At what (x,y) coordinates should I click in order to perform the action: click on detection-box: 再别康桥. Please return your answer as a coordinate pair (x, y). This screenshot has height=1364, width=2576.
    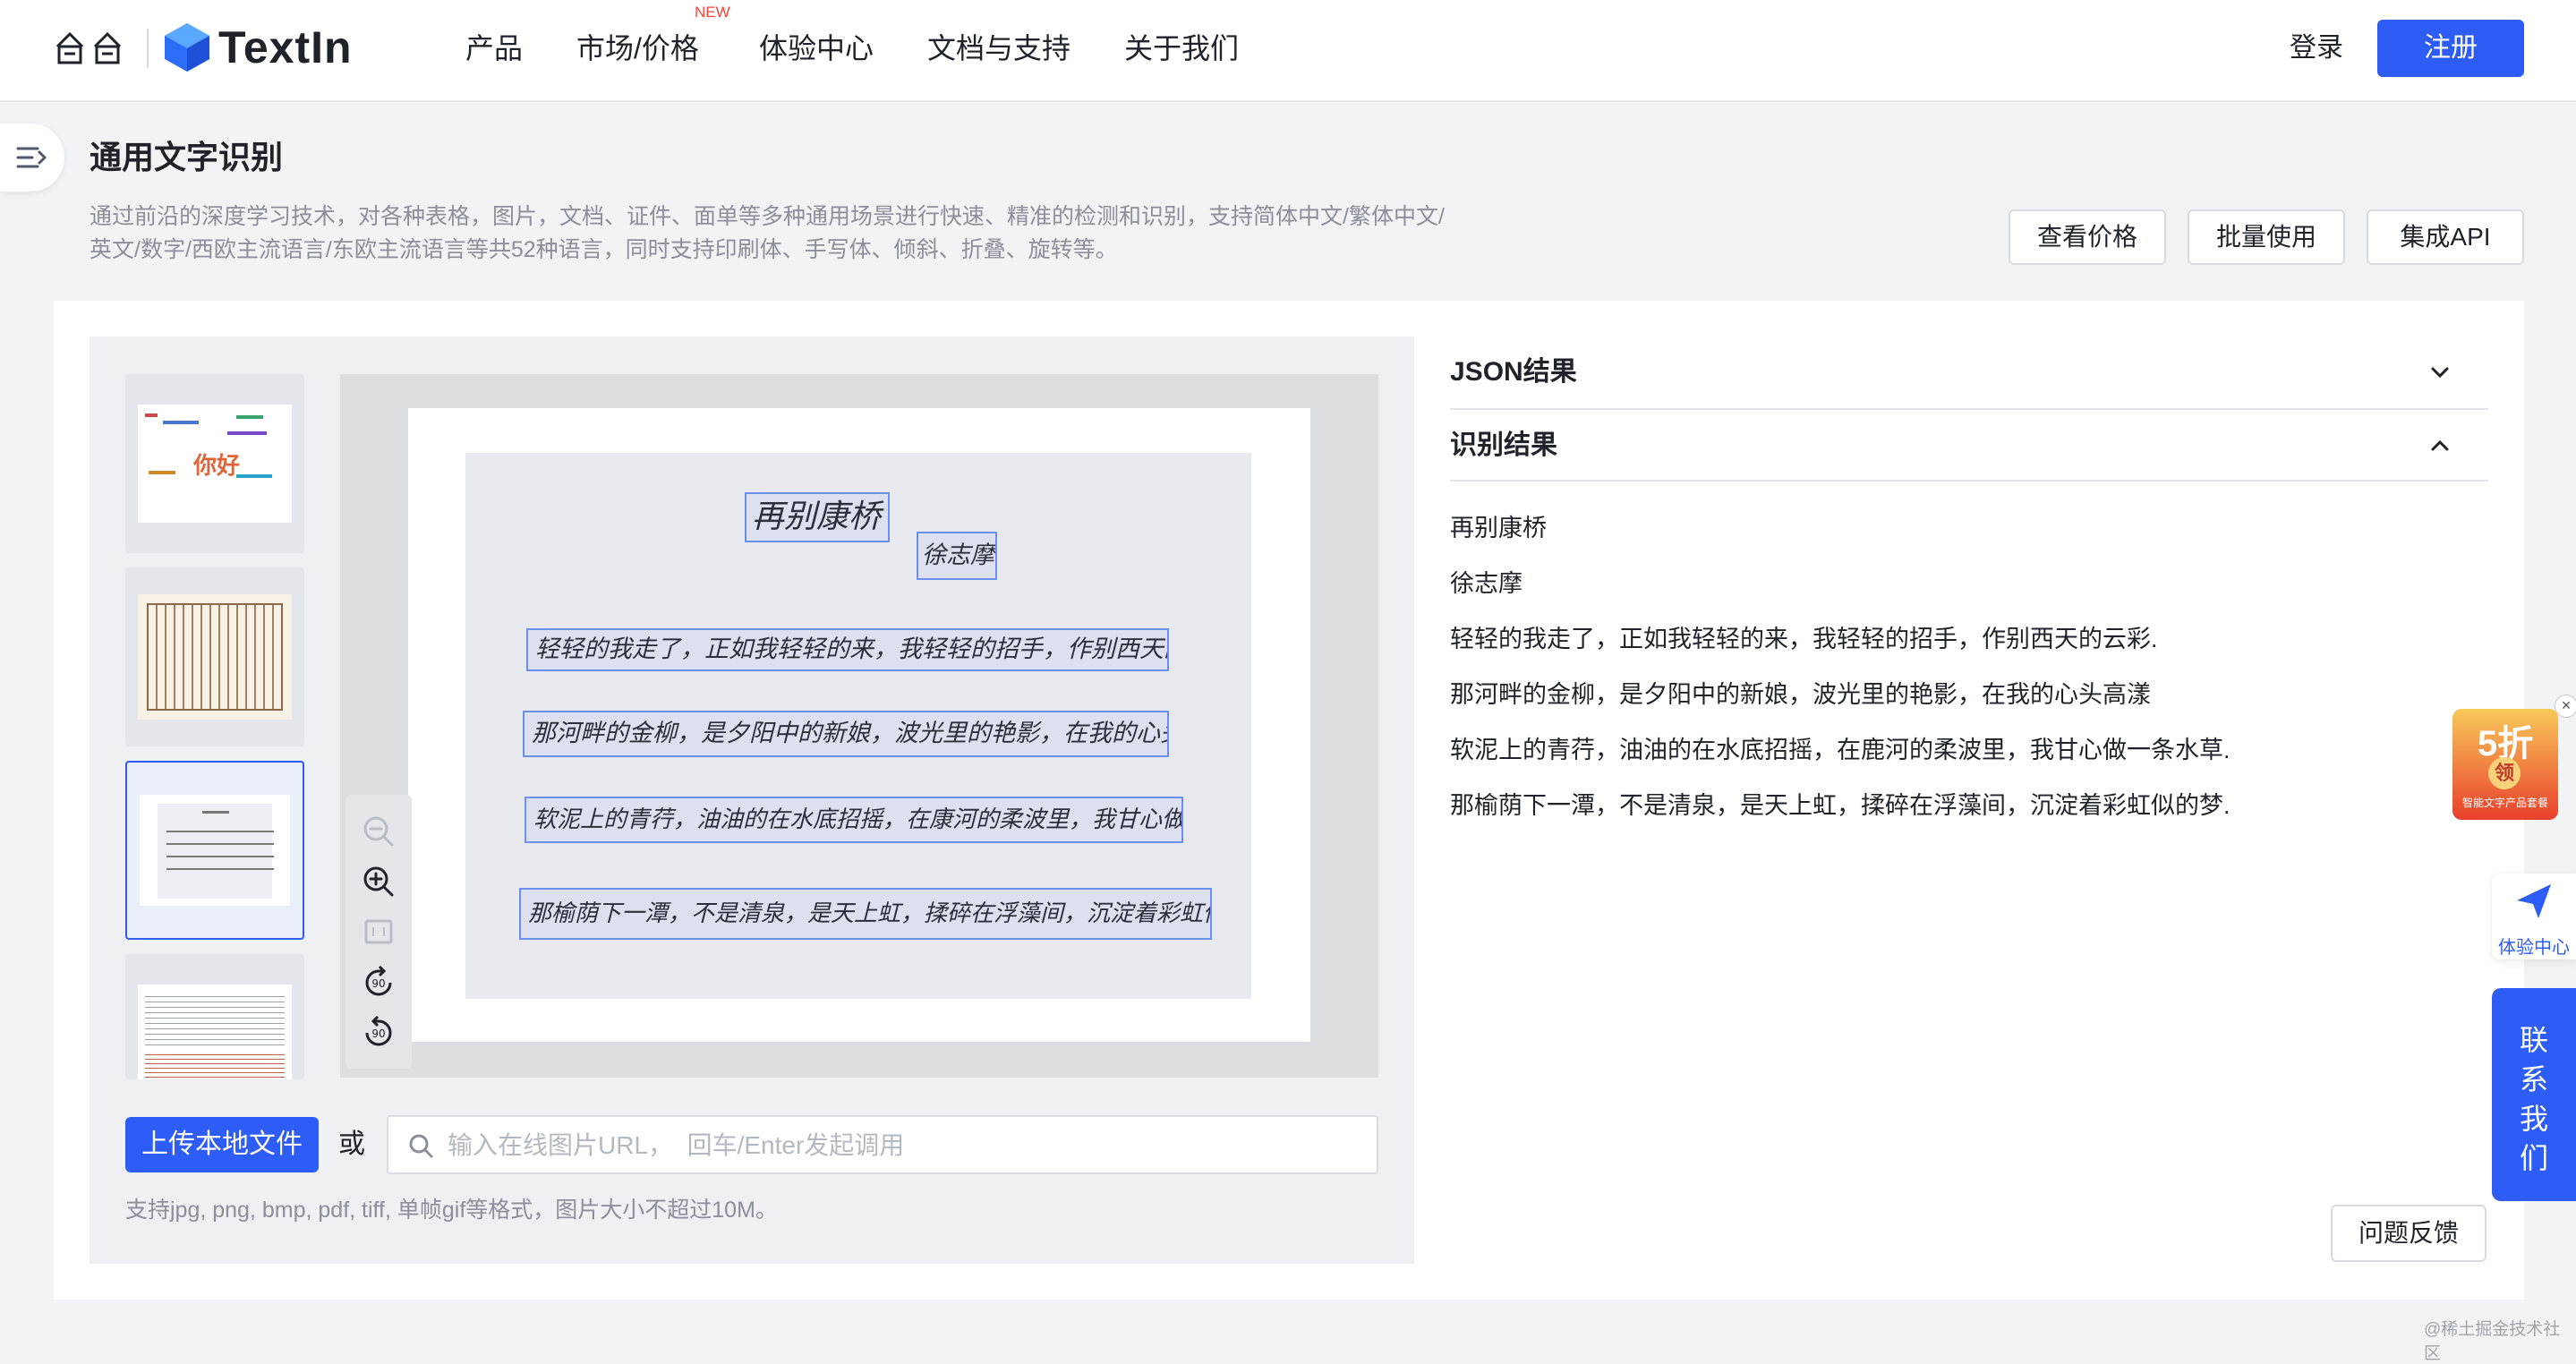
    Looking at the image, I should click on (817, 517).